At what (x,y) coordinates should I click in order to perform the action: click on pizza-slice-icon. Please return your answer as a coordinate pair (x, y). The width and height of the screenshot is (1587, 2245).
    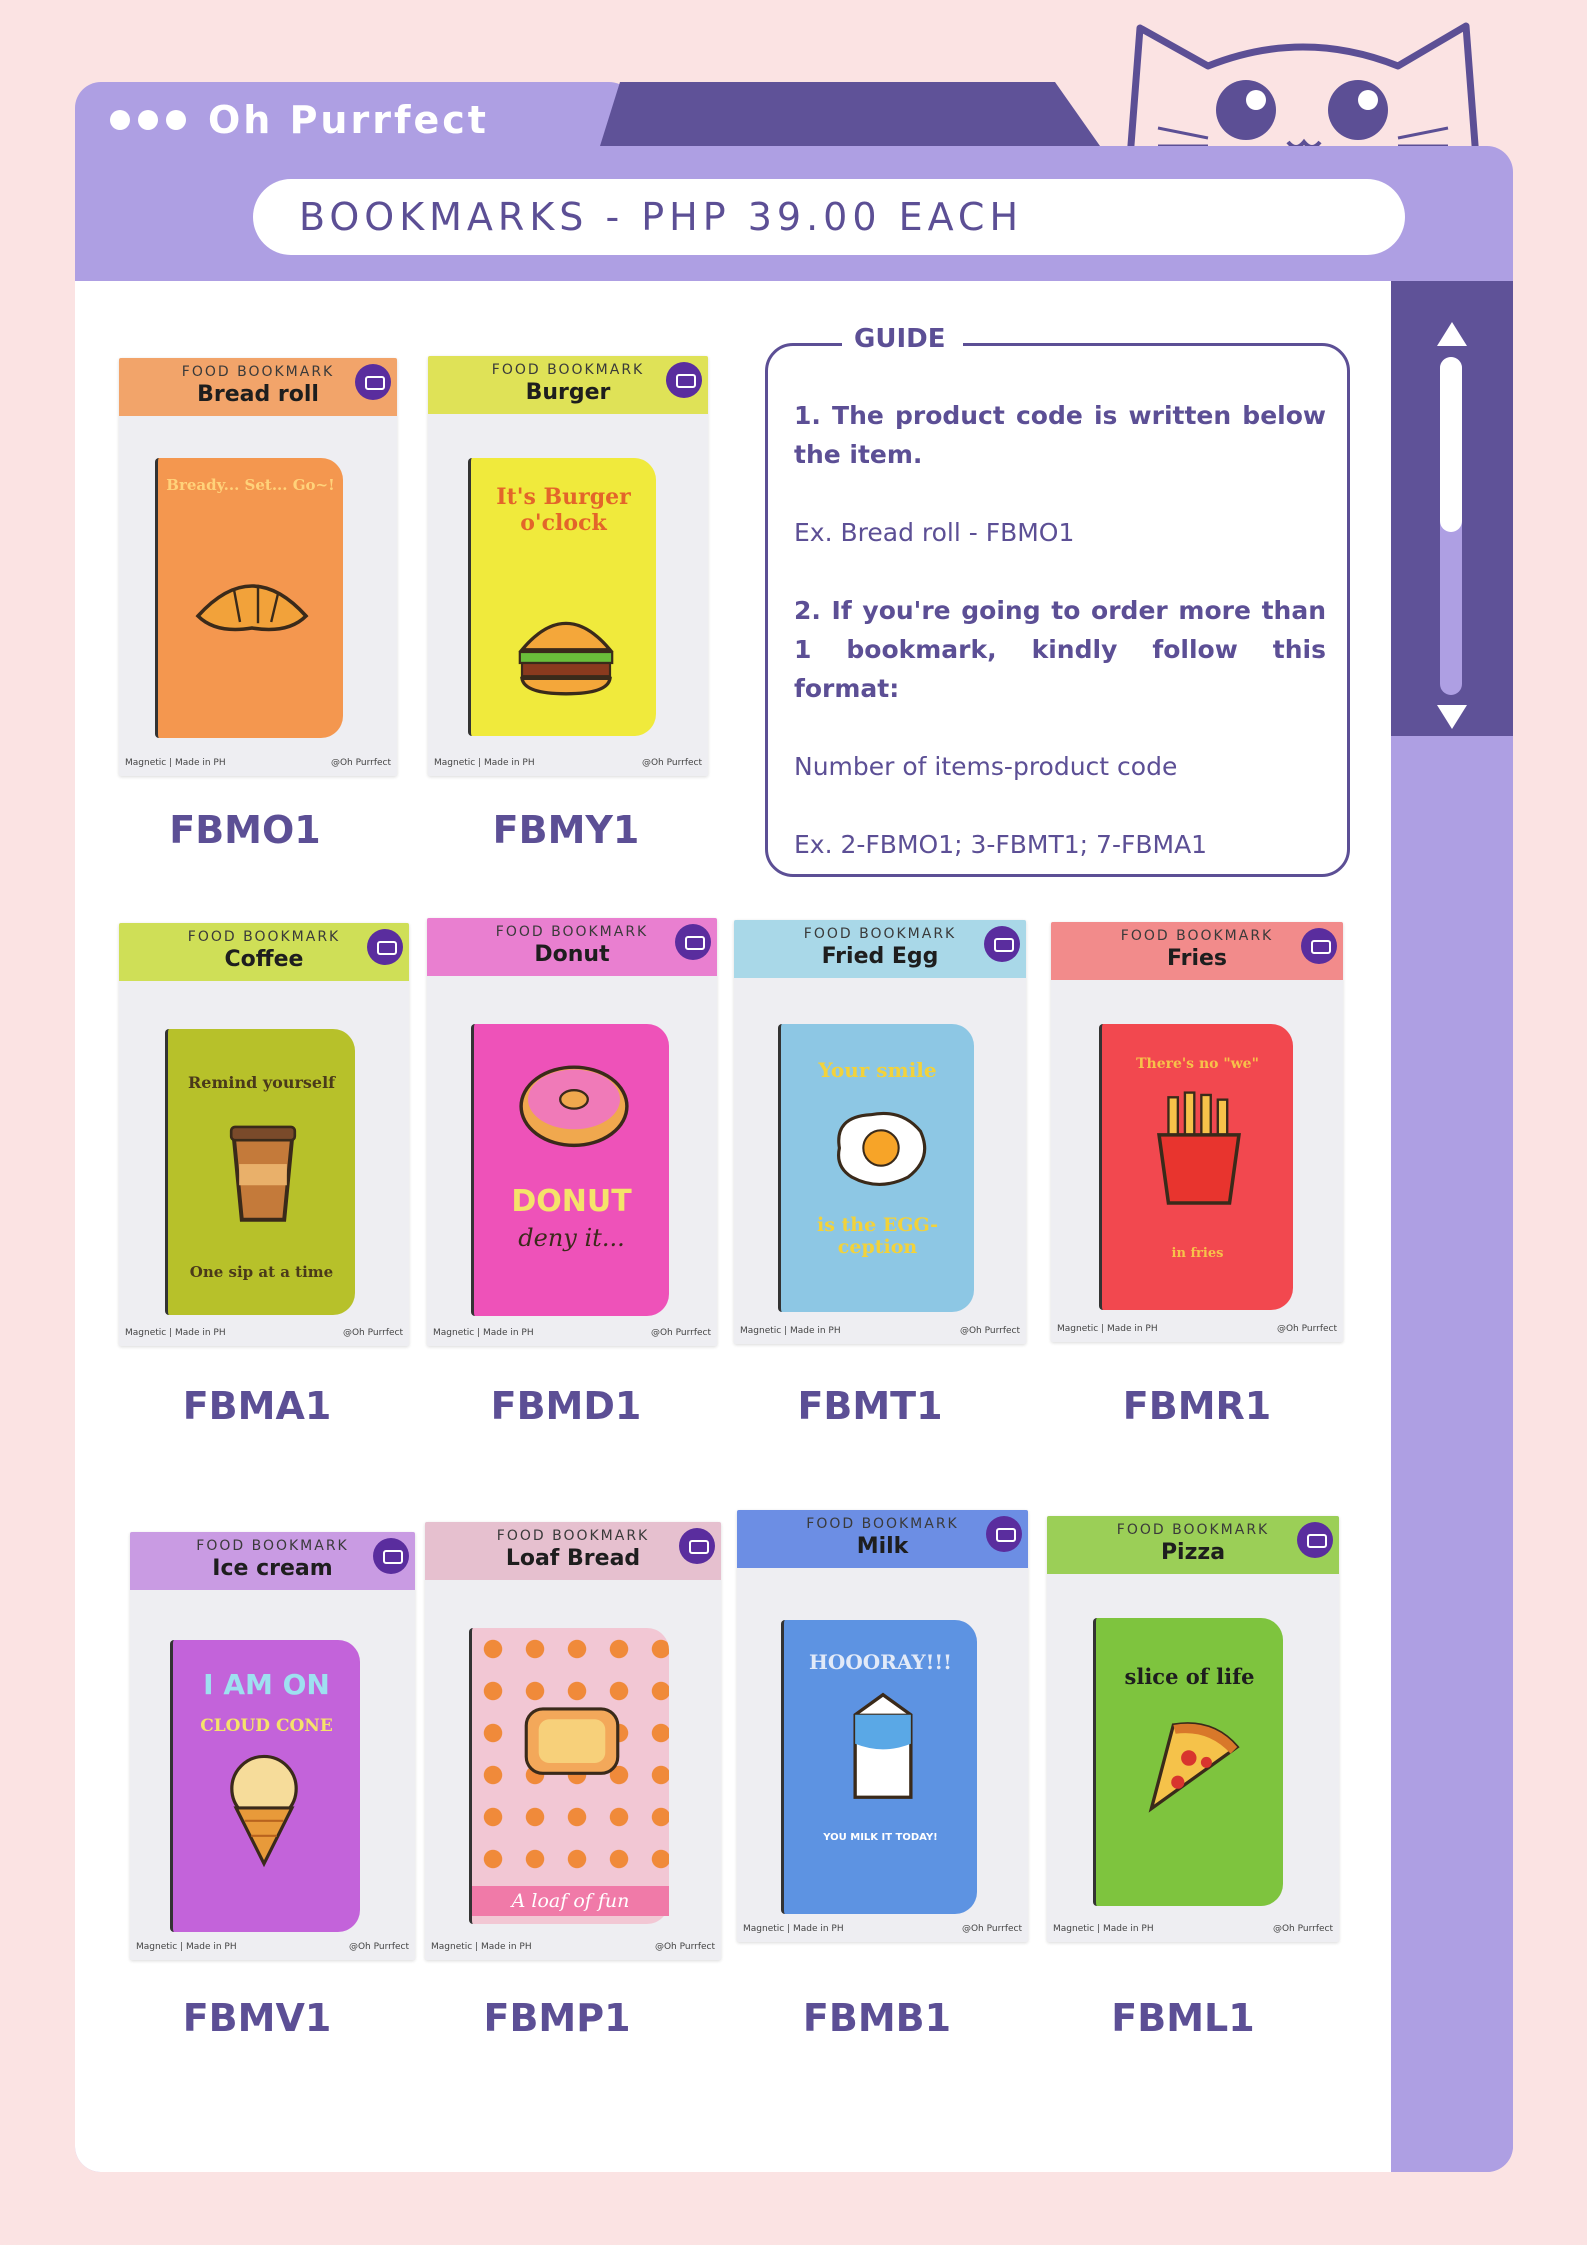
    Looking at the image, I should click on (1194, 1767).